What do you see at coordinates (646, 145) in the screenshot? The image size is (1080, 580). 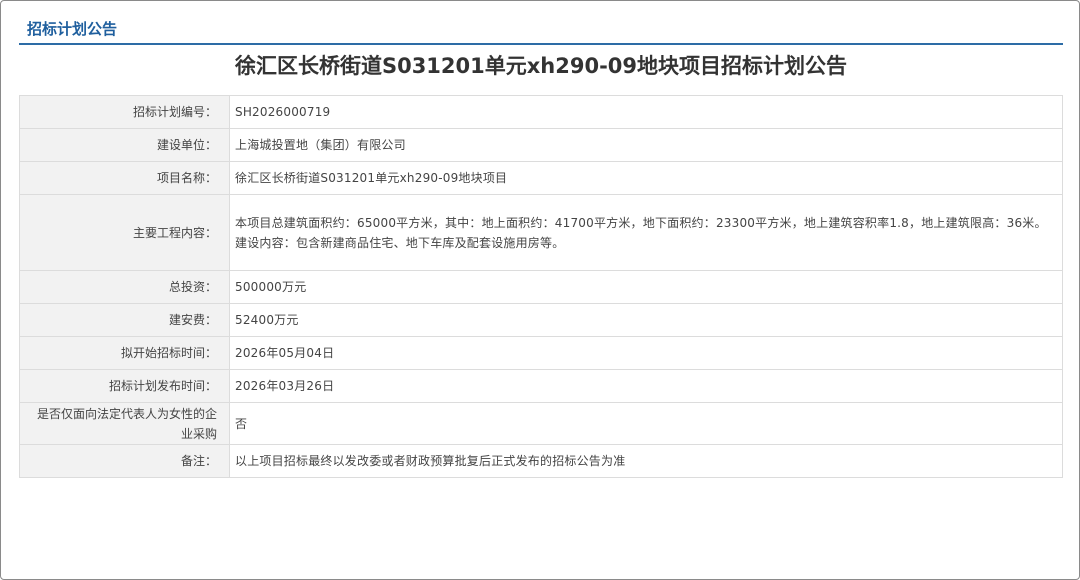 I see `value-construction-unit: 上海城投置地（集团）有限公司` at bounding box center [646, 145].